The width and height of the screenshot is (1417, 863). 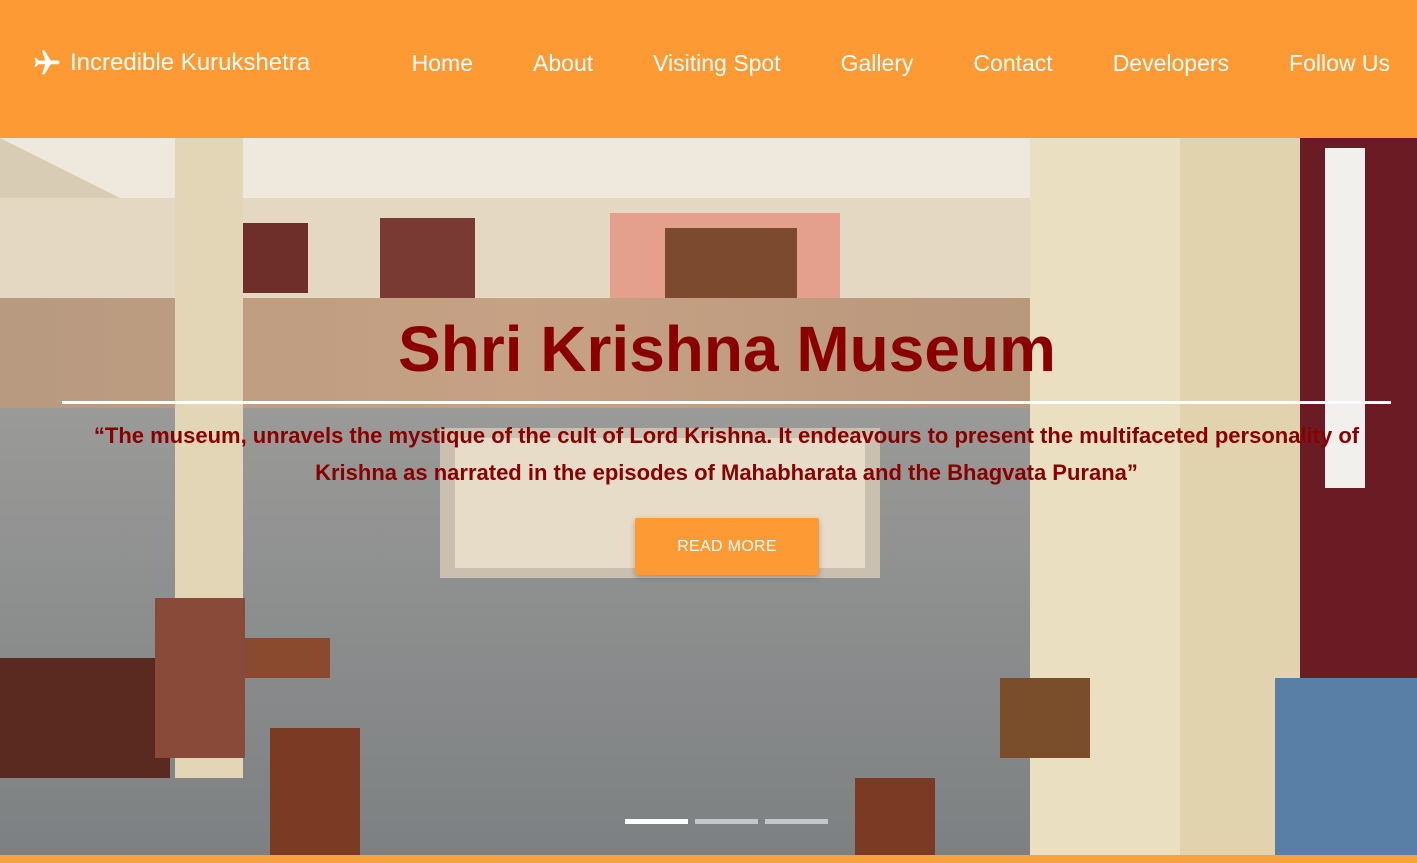 I want to click on nav-visiting-spot: Visiting Spot, so click(x=716, y=63).